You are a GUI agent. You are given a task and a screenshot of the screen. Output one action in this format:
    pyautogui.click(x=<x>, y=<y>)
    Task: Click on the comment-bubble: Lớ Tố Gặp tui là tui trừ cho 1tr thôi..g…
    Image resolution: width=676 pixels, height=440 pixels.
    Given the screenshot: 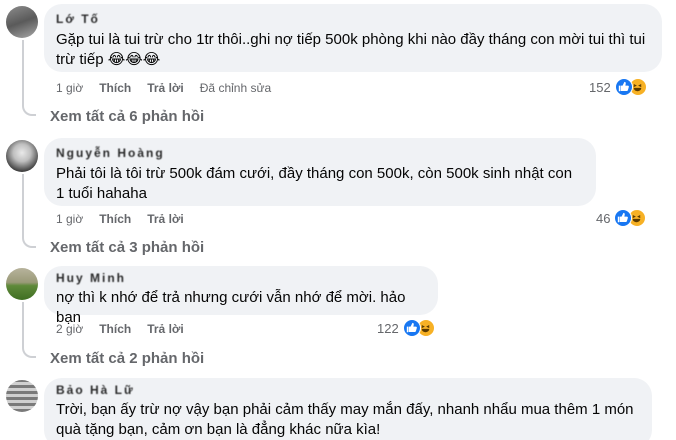 What is the action you would take?
    pyautogui.click(x=353, y=38)
    